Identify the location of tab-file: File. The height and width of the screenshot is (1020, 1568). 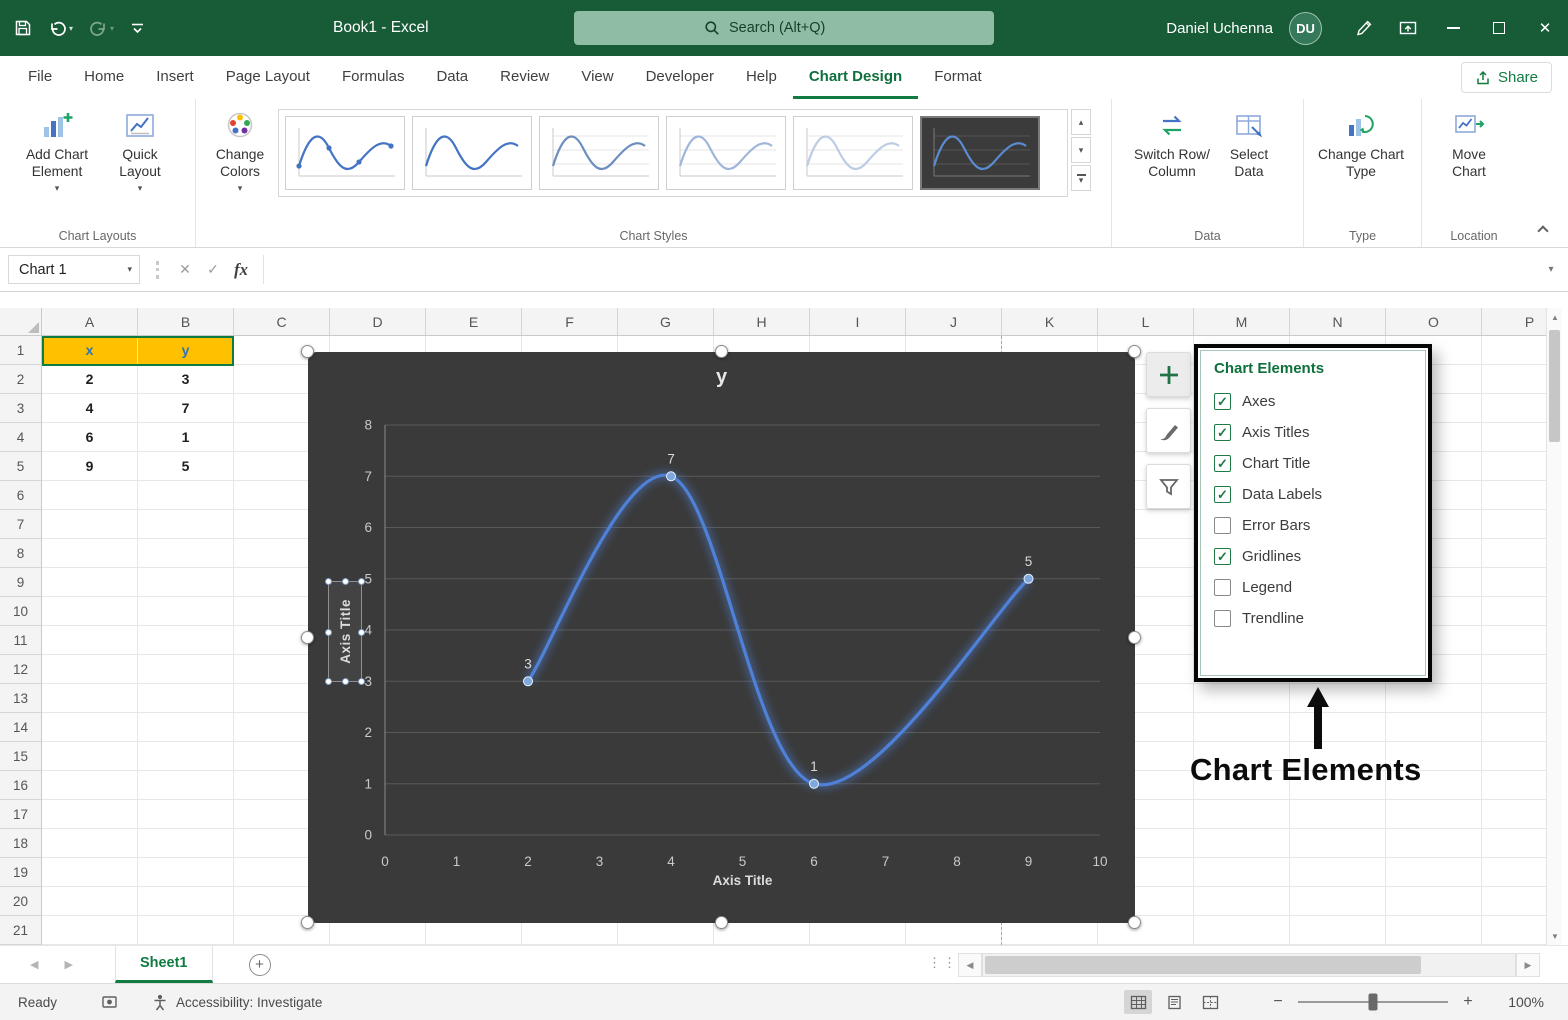
(40, 77).